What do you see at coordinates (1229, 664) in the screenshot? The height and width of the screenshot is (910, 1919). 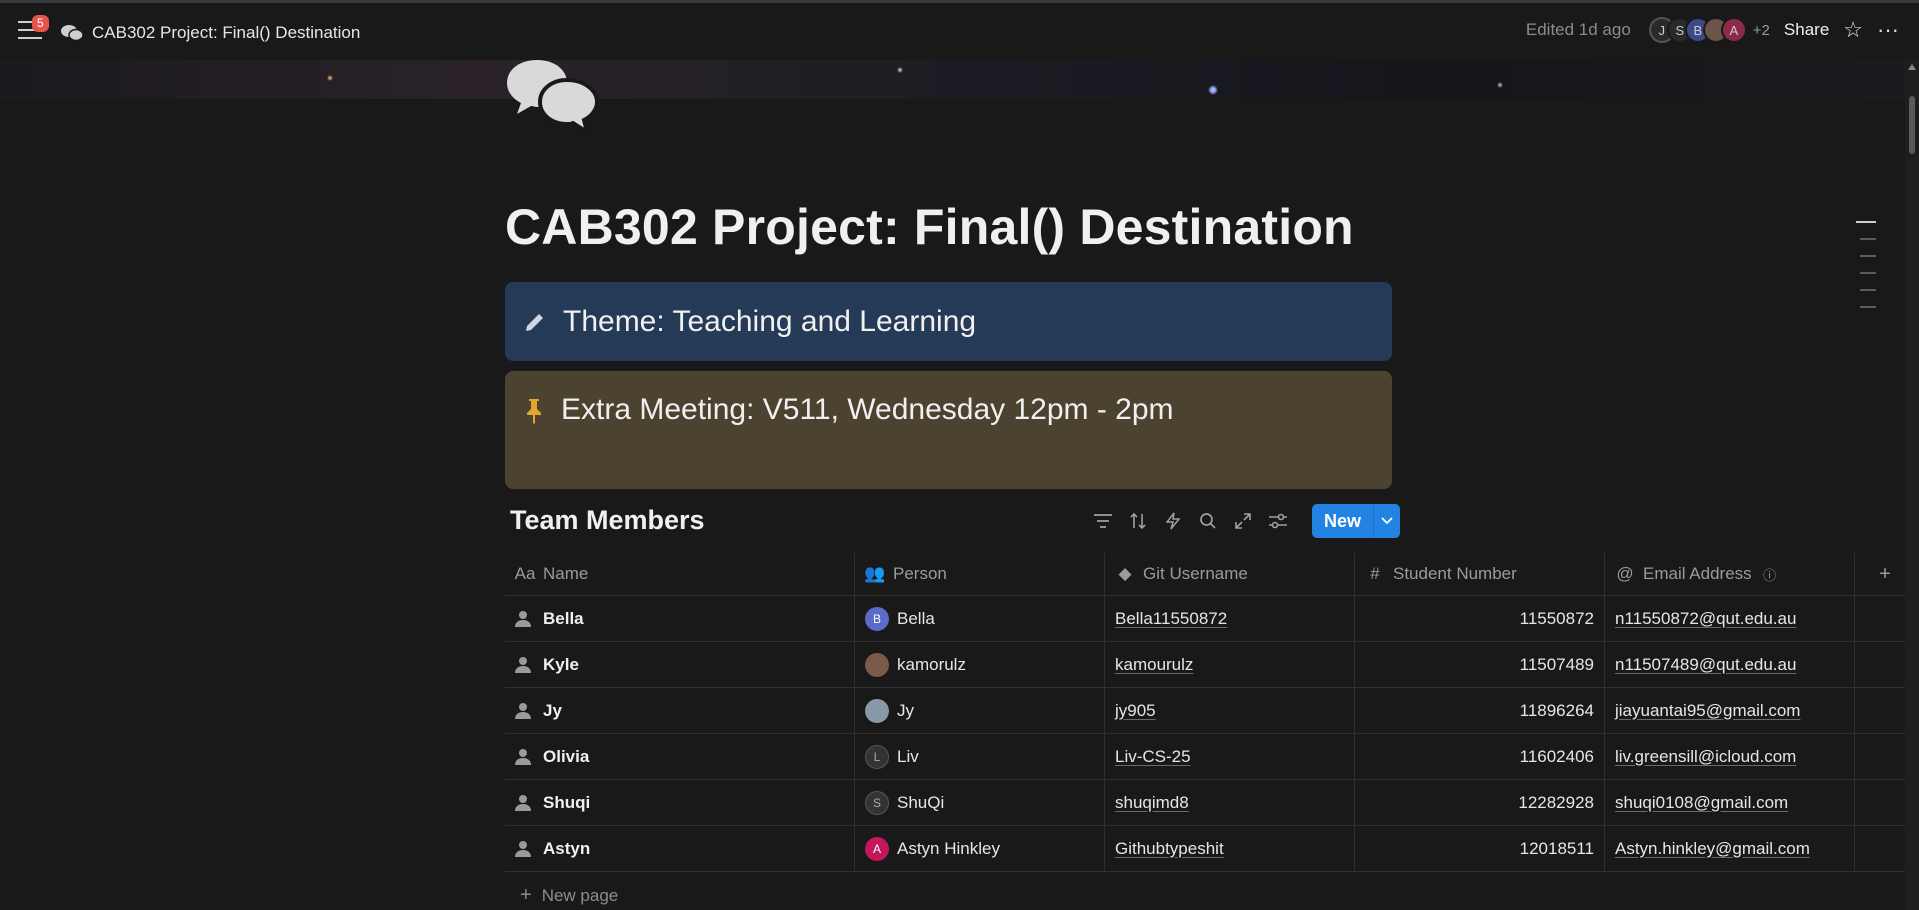 I see `git-username-cell: kamourulz` at bounding box center [1229, 664].